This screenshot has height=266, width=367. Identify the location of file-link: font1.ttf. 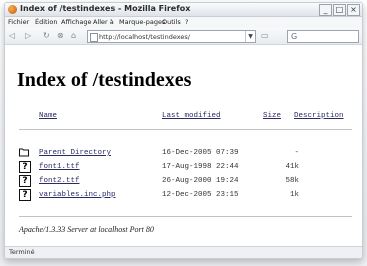
(59, 167).